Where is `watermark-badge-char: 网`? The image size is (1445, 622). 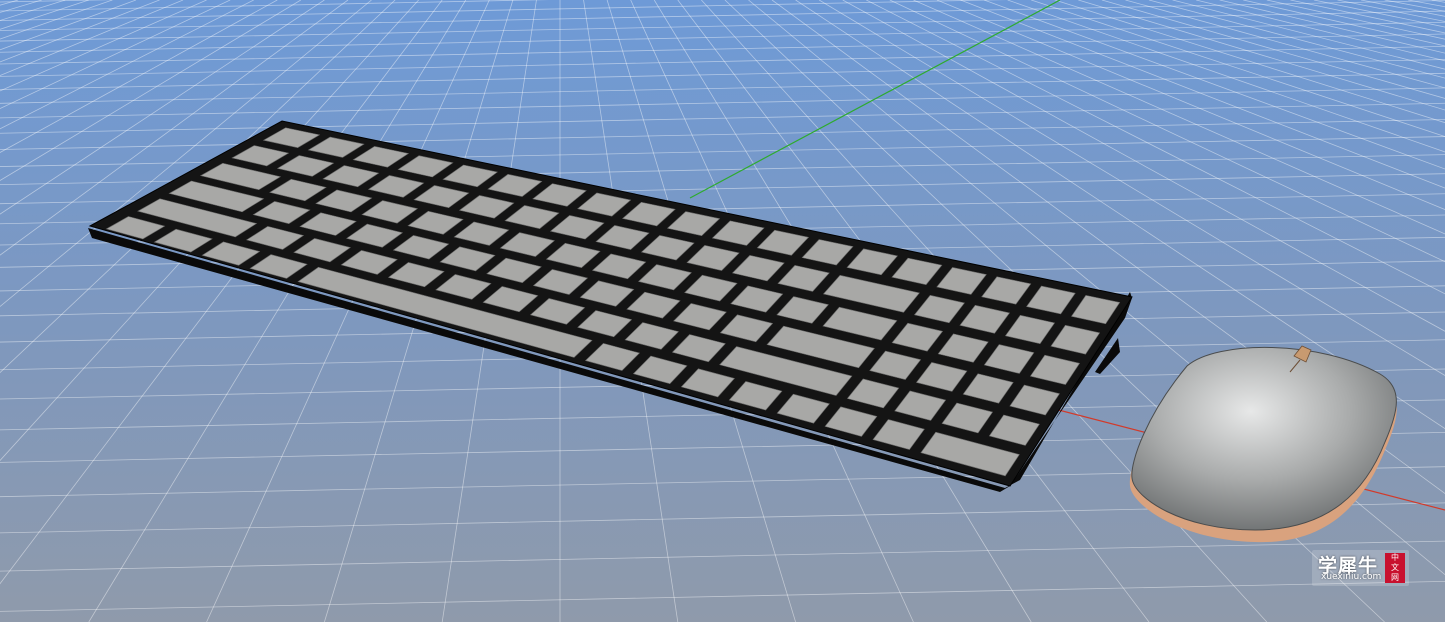
watermark-badge-char: 网 is located at coordinates (1395, 577).